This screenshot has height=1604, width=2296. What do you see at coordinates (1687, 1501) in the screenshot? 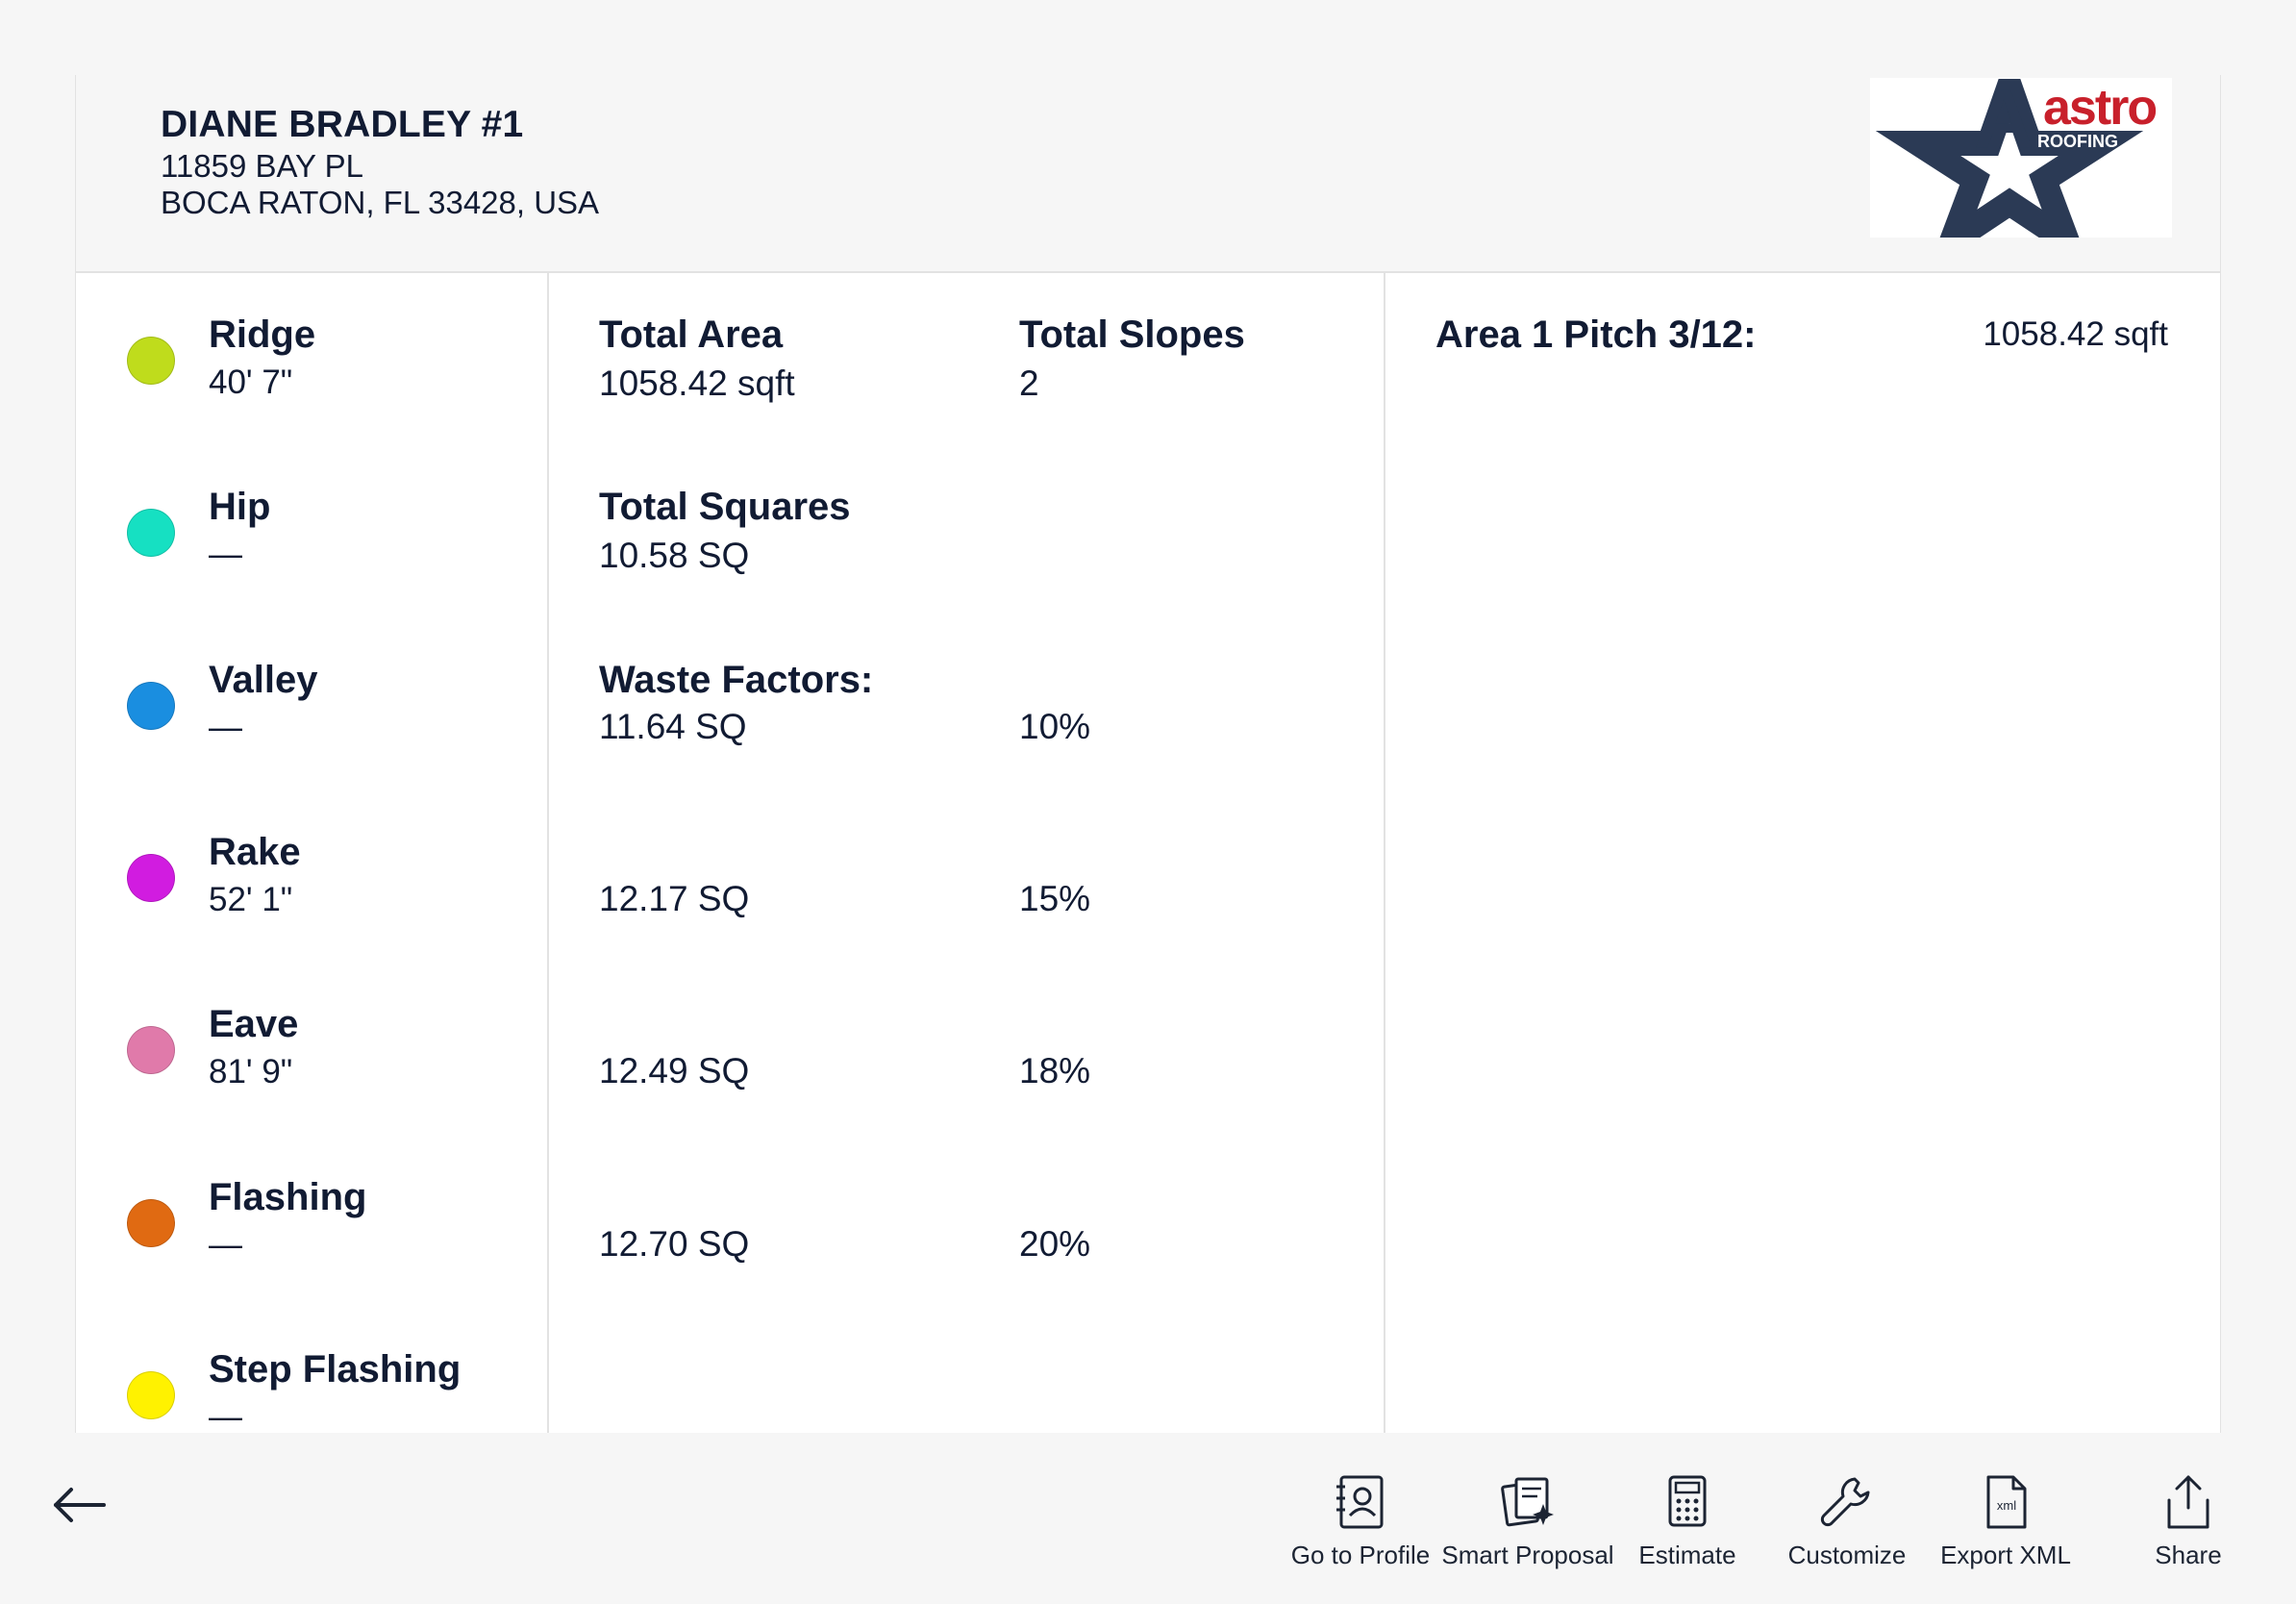
I see `calculator-icon` at bounding box center [1687, 1501].